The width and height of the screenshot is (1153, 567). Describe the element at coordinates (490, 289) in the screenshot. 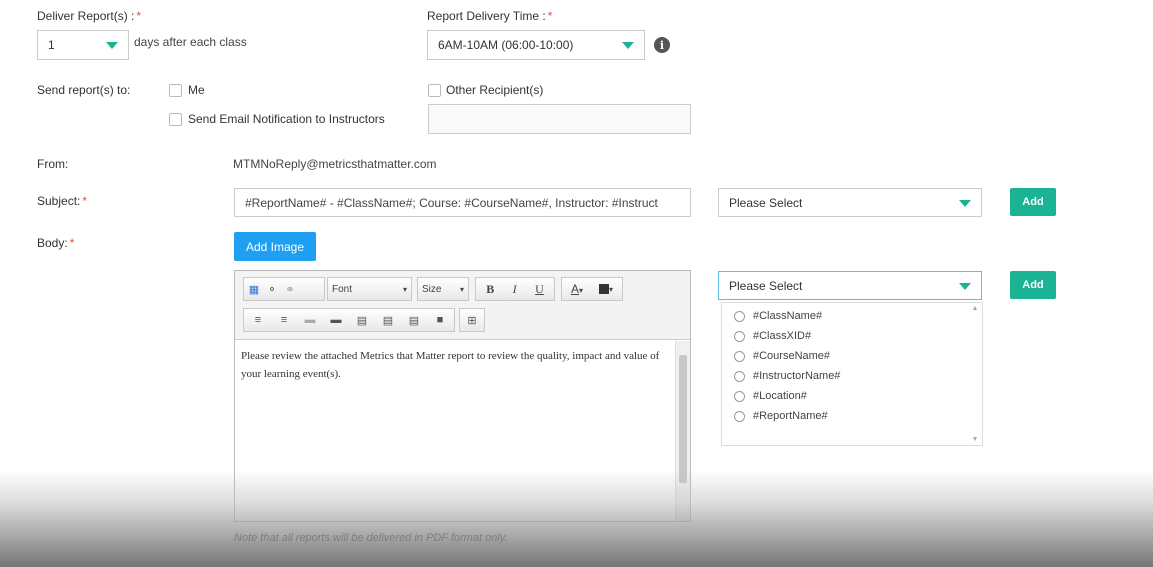

I see `bold-icon: B` at that location.